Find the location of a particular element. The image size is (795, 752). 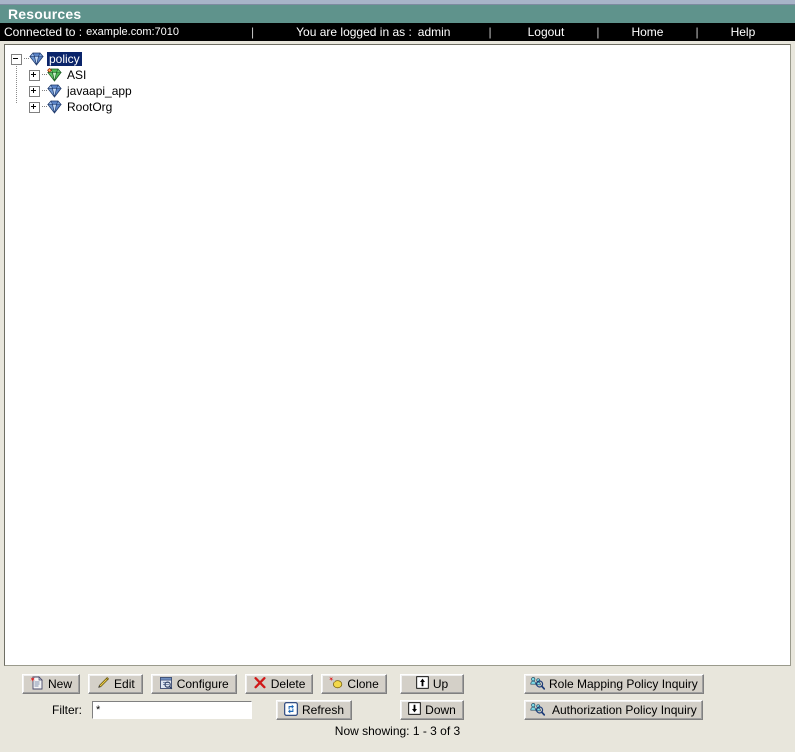

new-button-label: New is located at coordinates (60, 684).